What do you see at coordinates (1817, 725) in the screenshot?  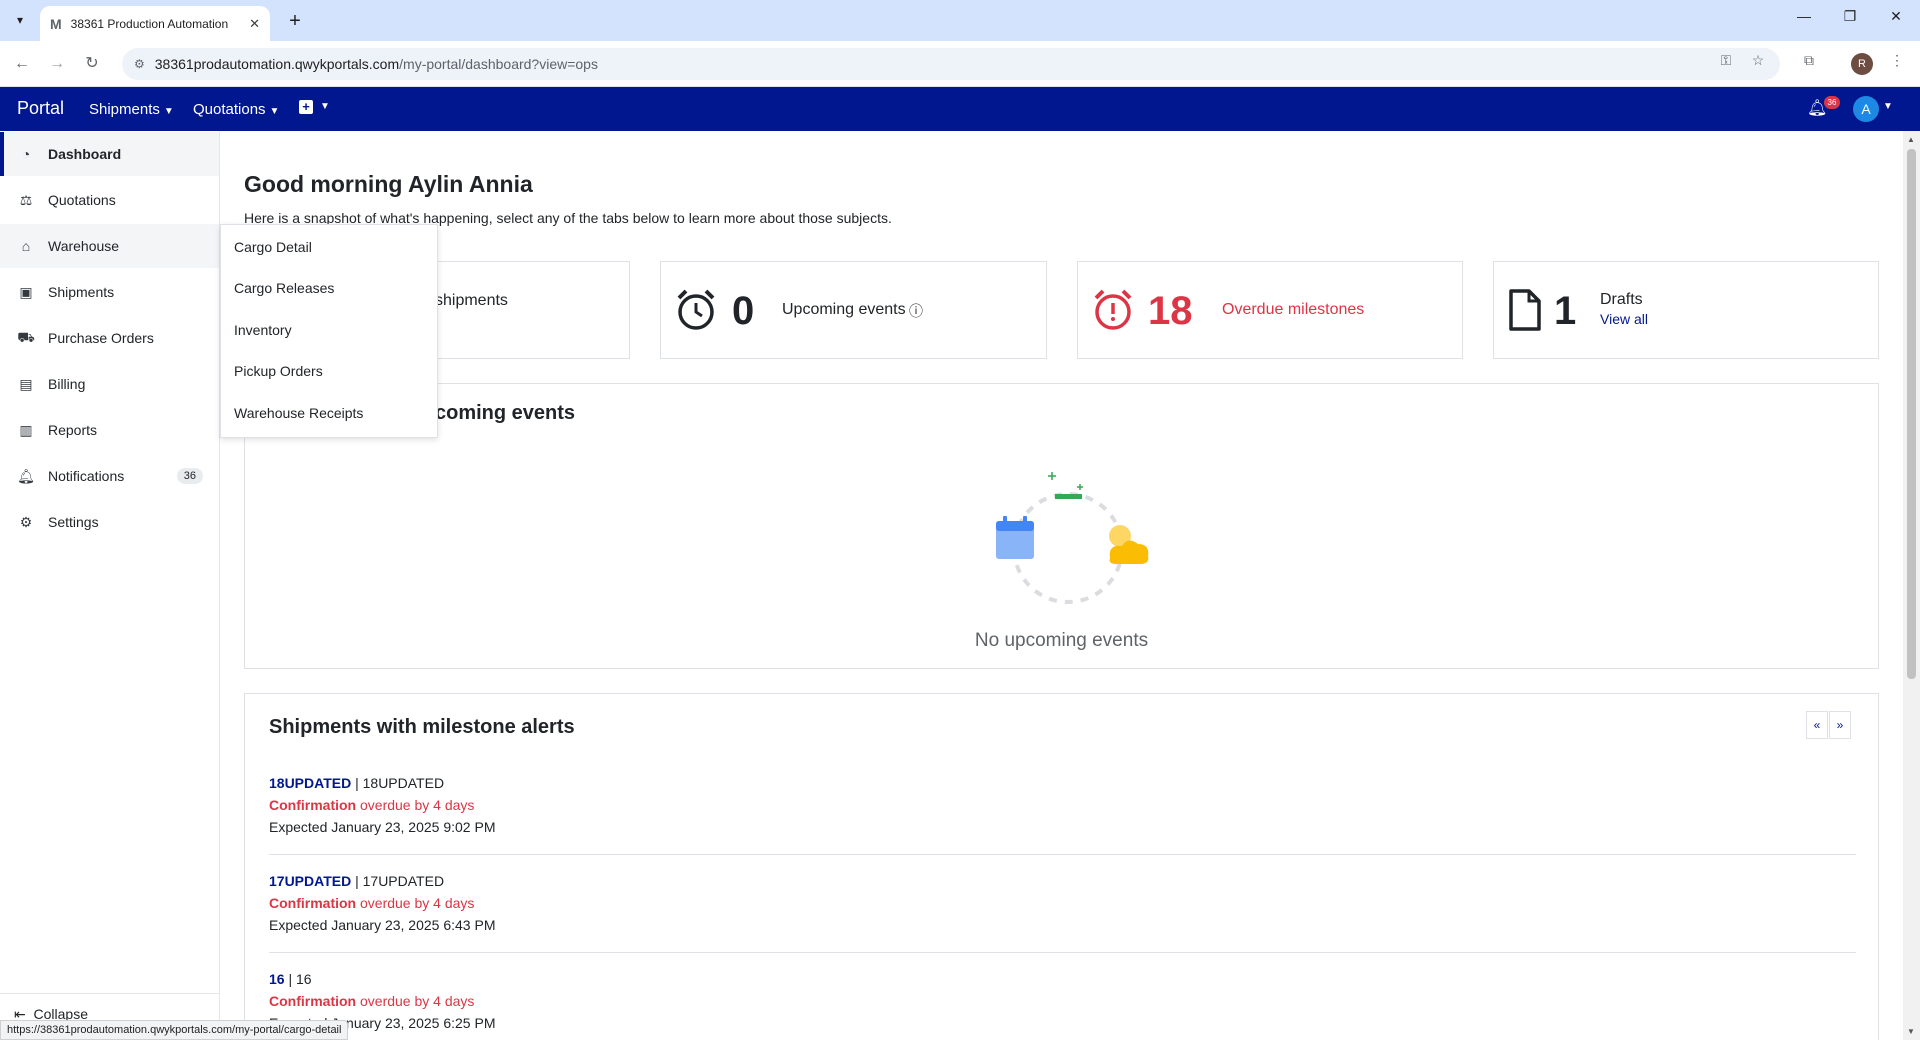 I see `pager-prev-button: «` at bounding box center [1817, 725].